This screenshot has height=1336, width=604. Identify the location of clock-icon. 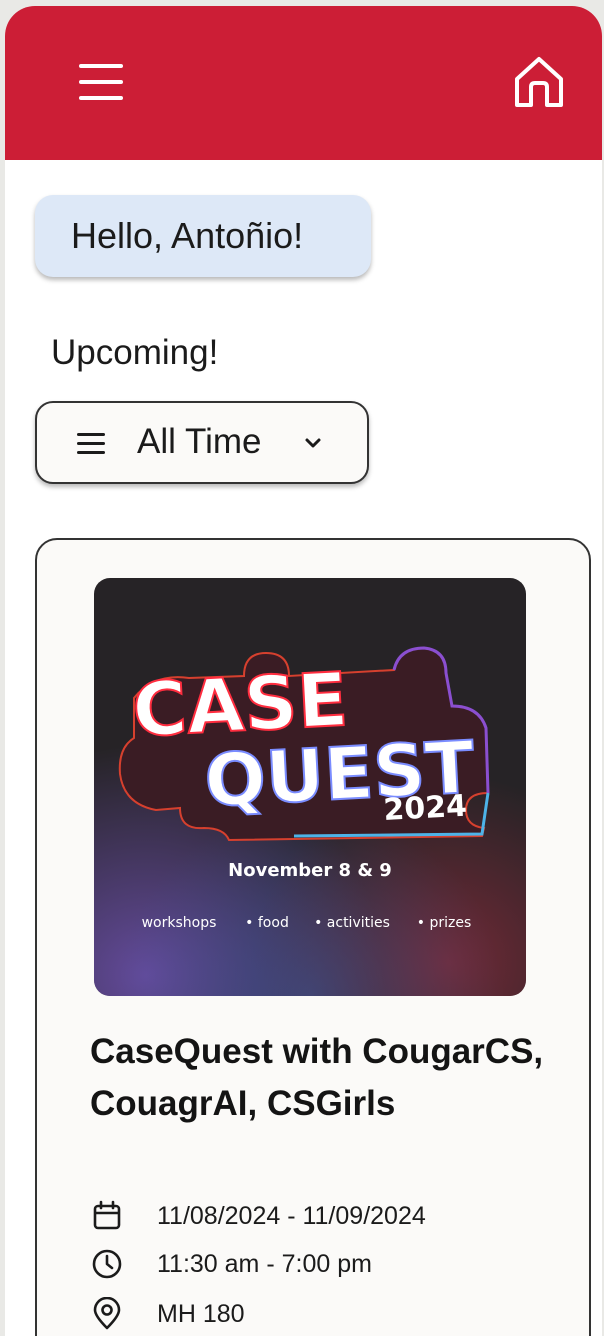
(107, 1264).